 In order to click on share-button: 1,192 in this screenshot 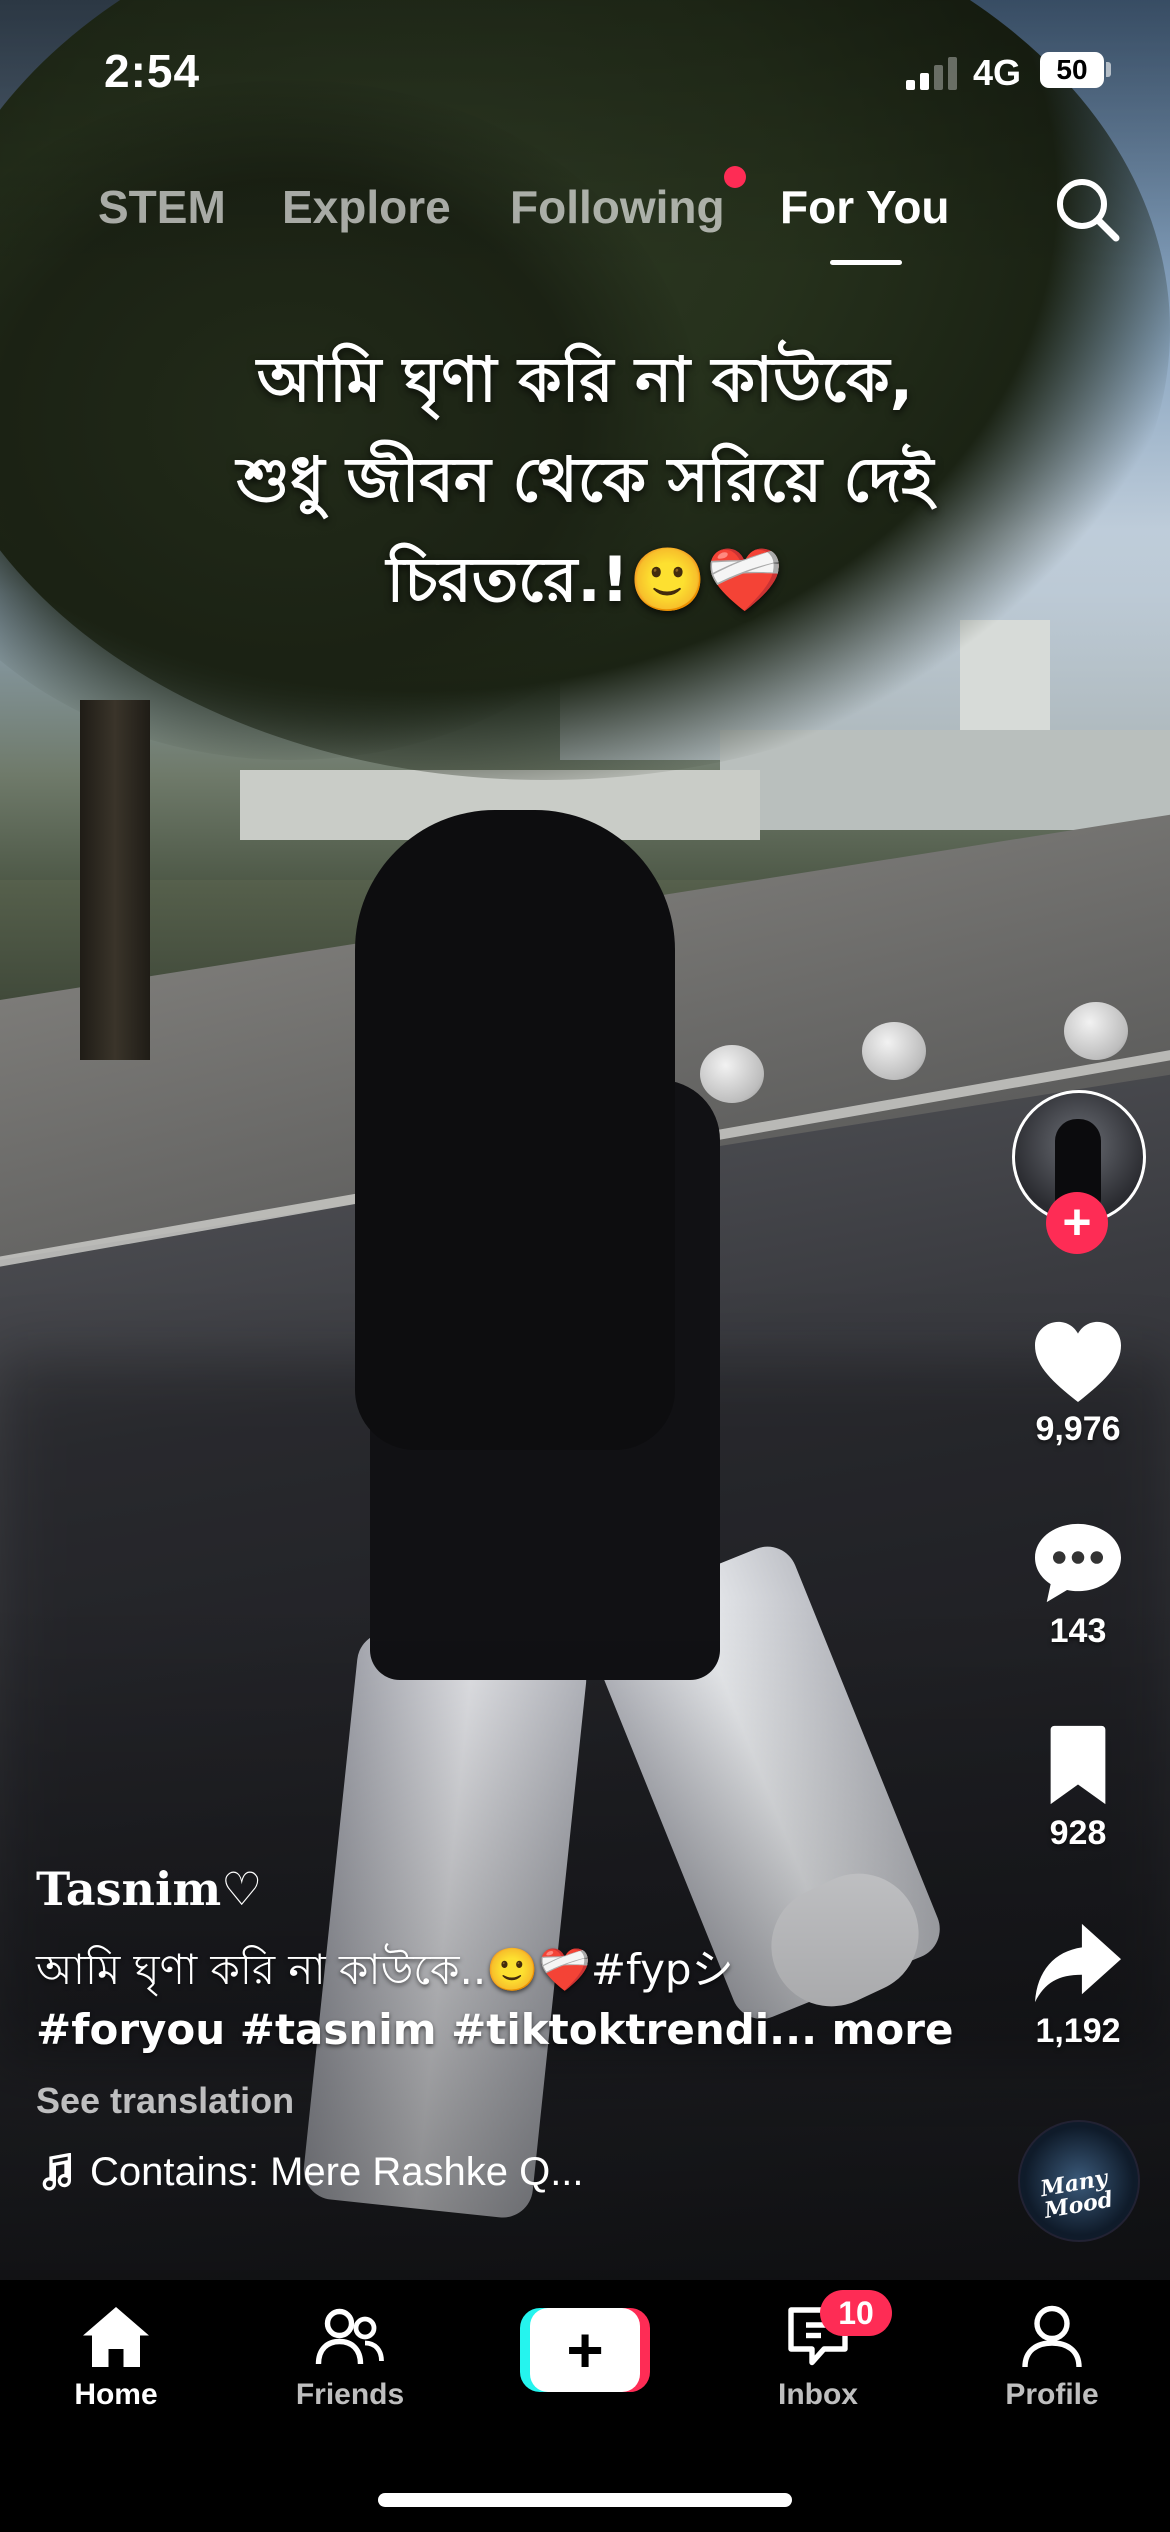, I will do `click(1078, 1985)`.